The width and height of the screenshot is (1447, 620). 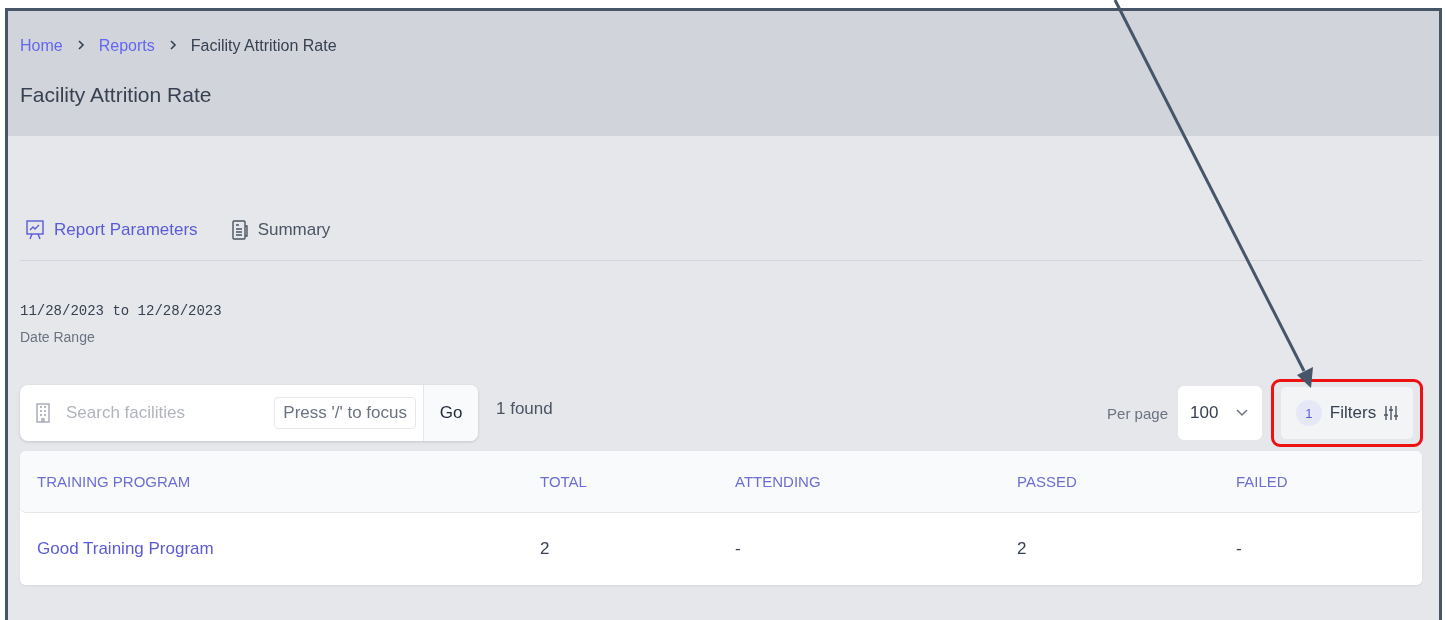 I want to click on column-header: ATTENDING, so click(x=778, y=481).